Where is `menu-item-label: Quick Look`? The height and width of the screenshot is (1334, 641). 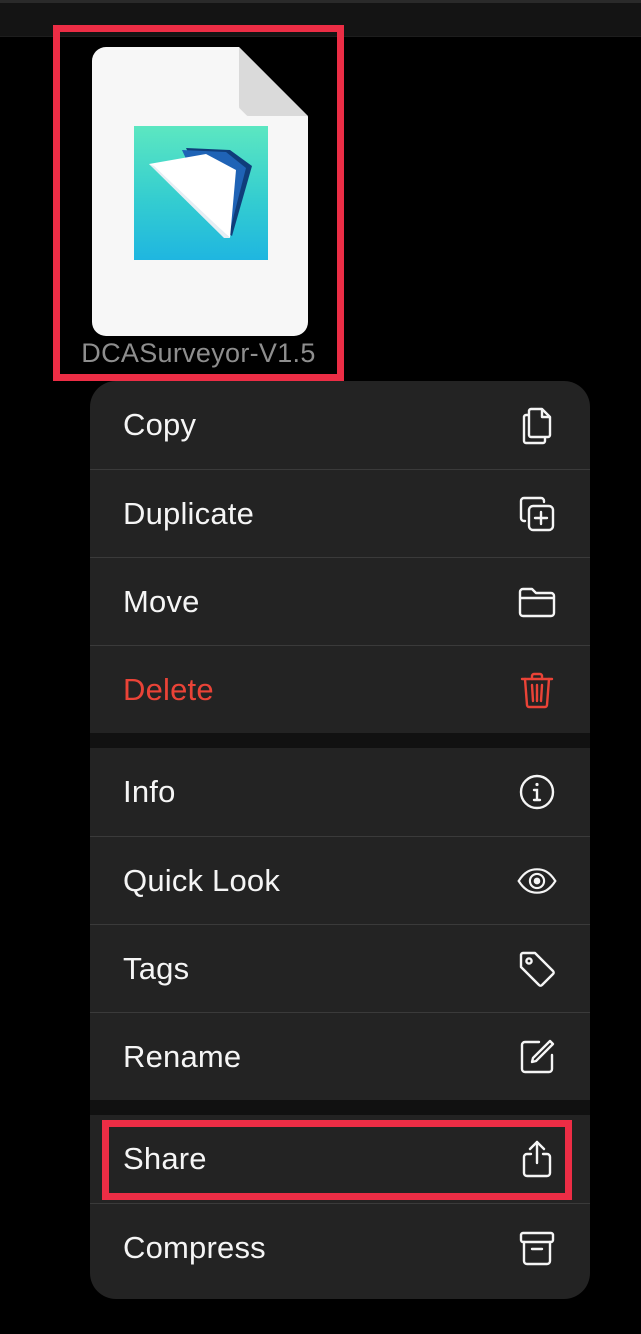 menu-item-label: Quick Look is located at coordinates (202, 880).